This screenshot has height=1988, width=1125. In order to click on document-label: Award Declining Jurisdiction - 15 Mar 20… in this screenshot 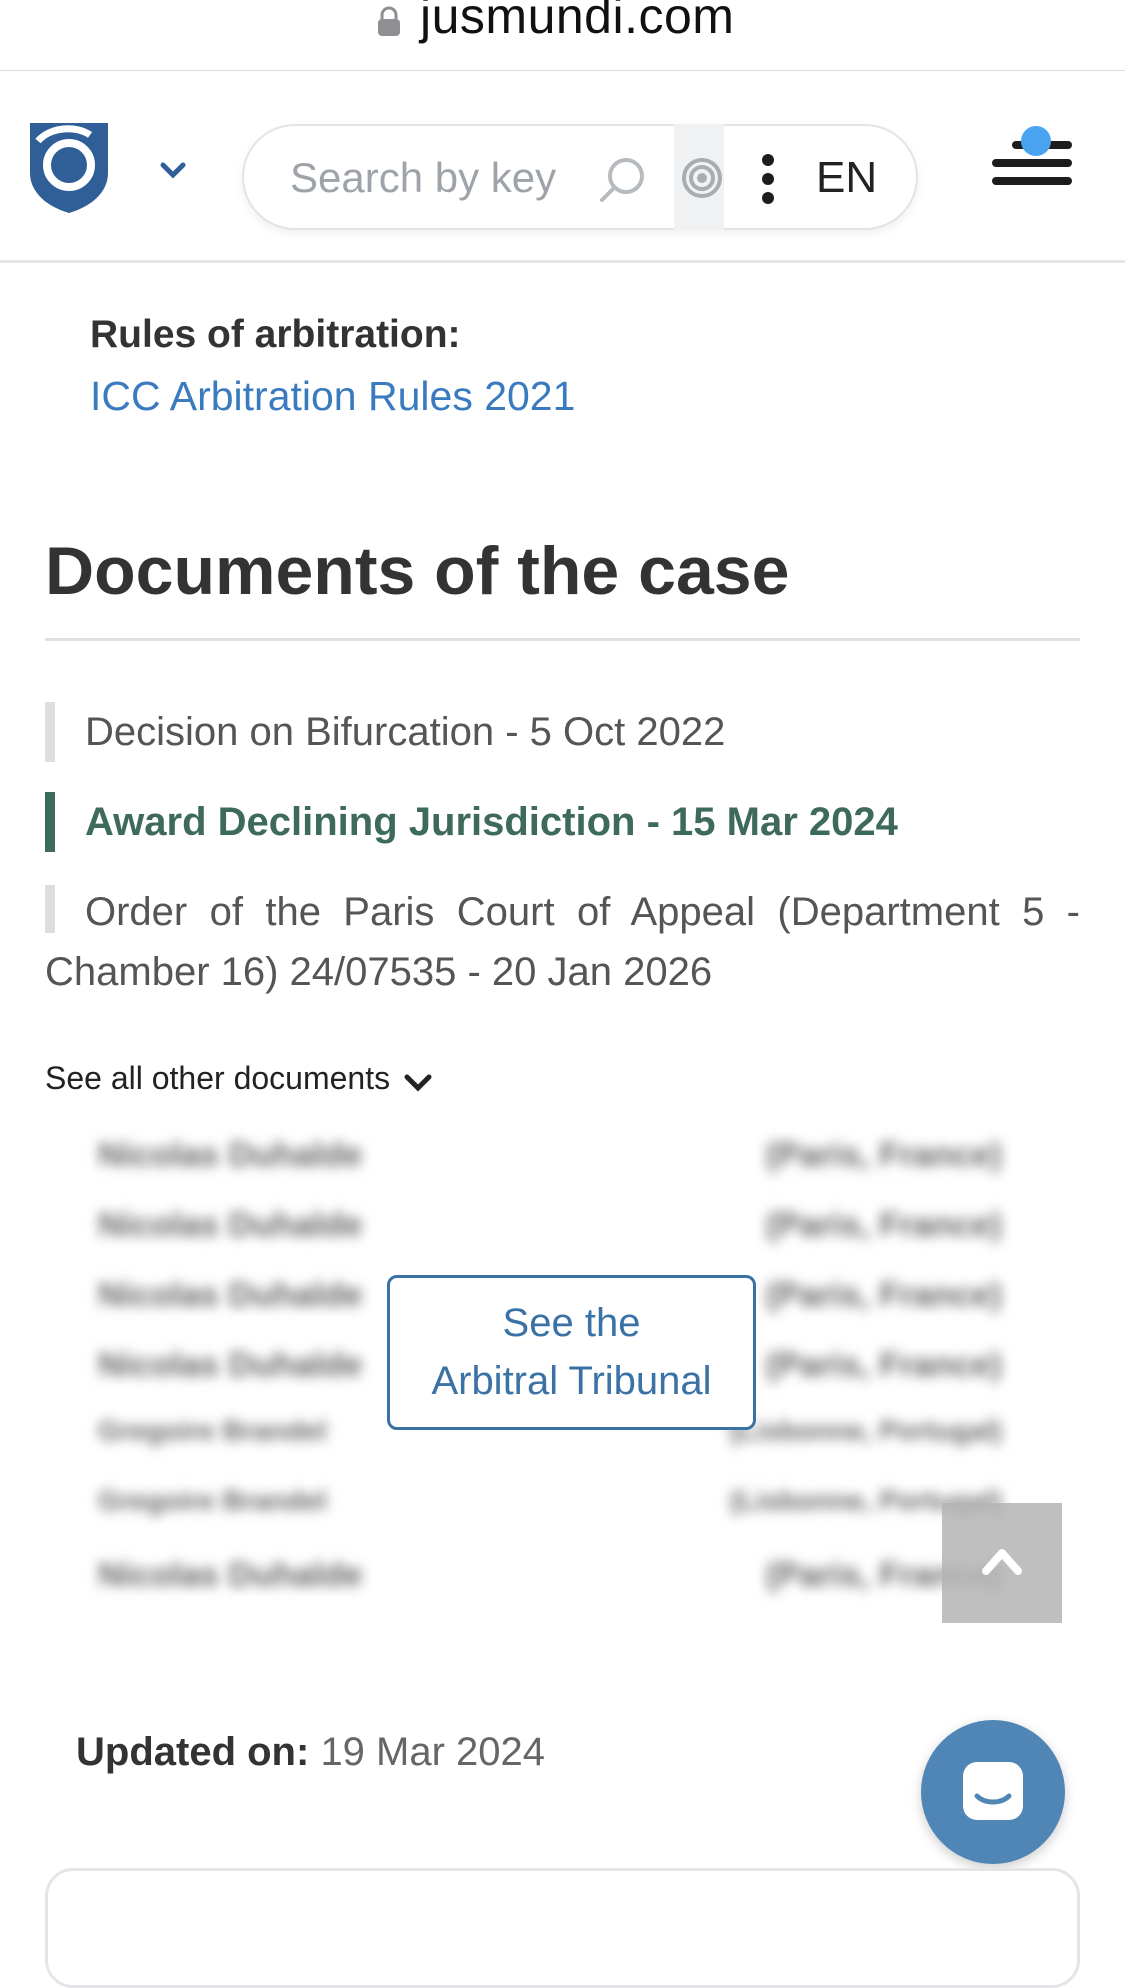, I will do `click(491, 822)`.